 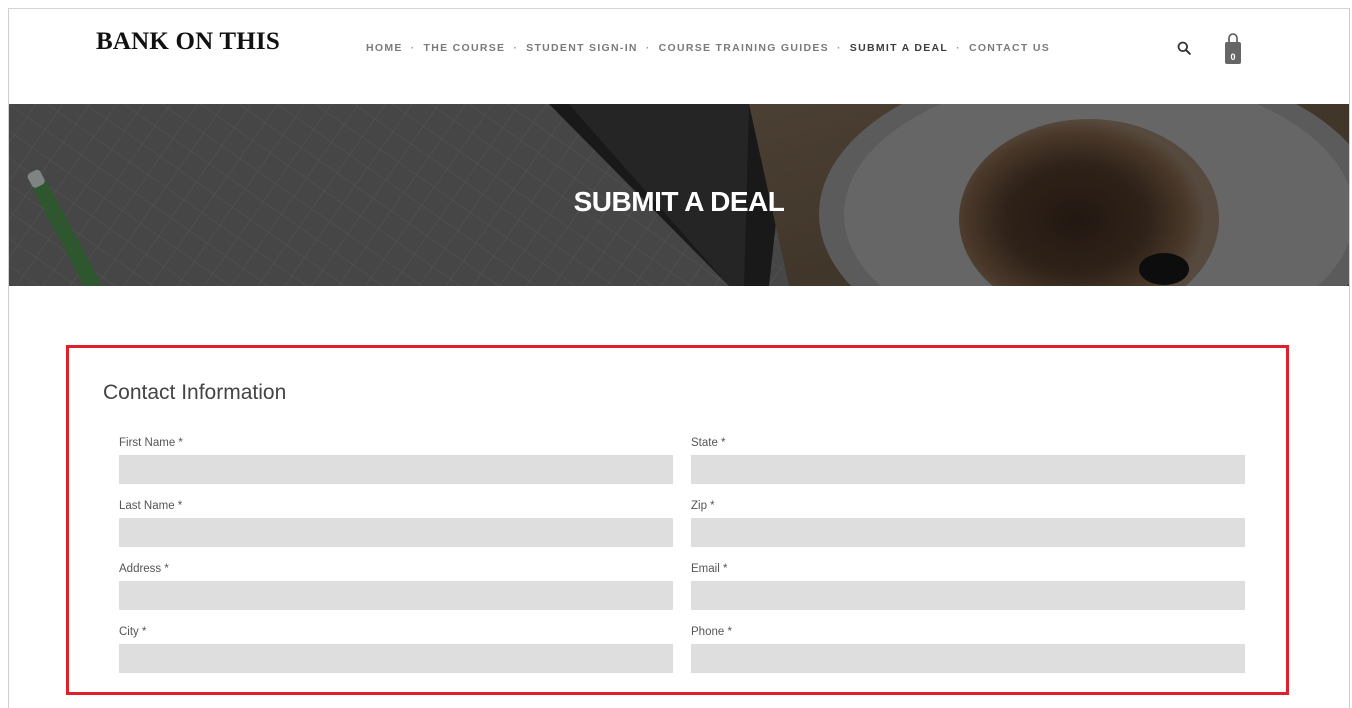 I want to click on city-field, so click(x=396, y=658).